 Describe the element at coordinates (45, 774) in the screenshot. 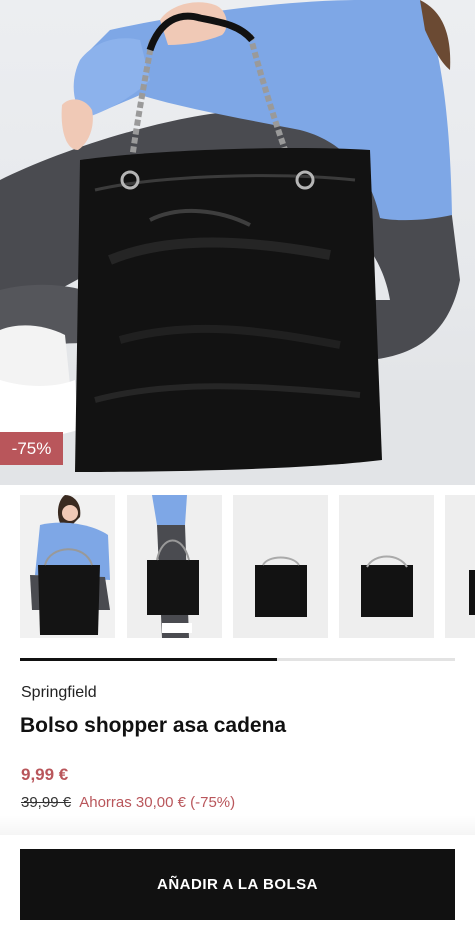

I see `product-price: 9,99 €` at that location.